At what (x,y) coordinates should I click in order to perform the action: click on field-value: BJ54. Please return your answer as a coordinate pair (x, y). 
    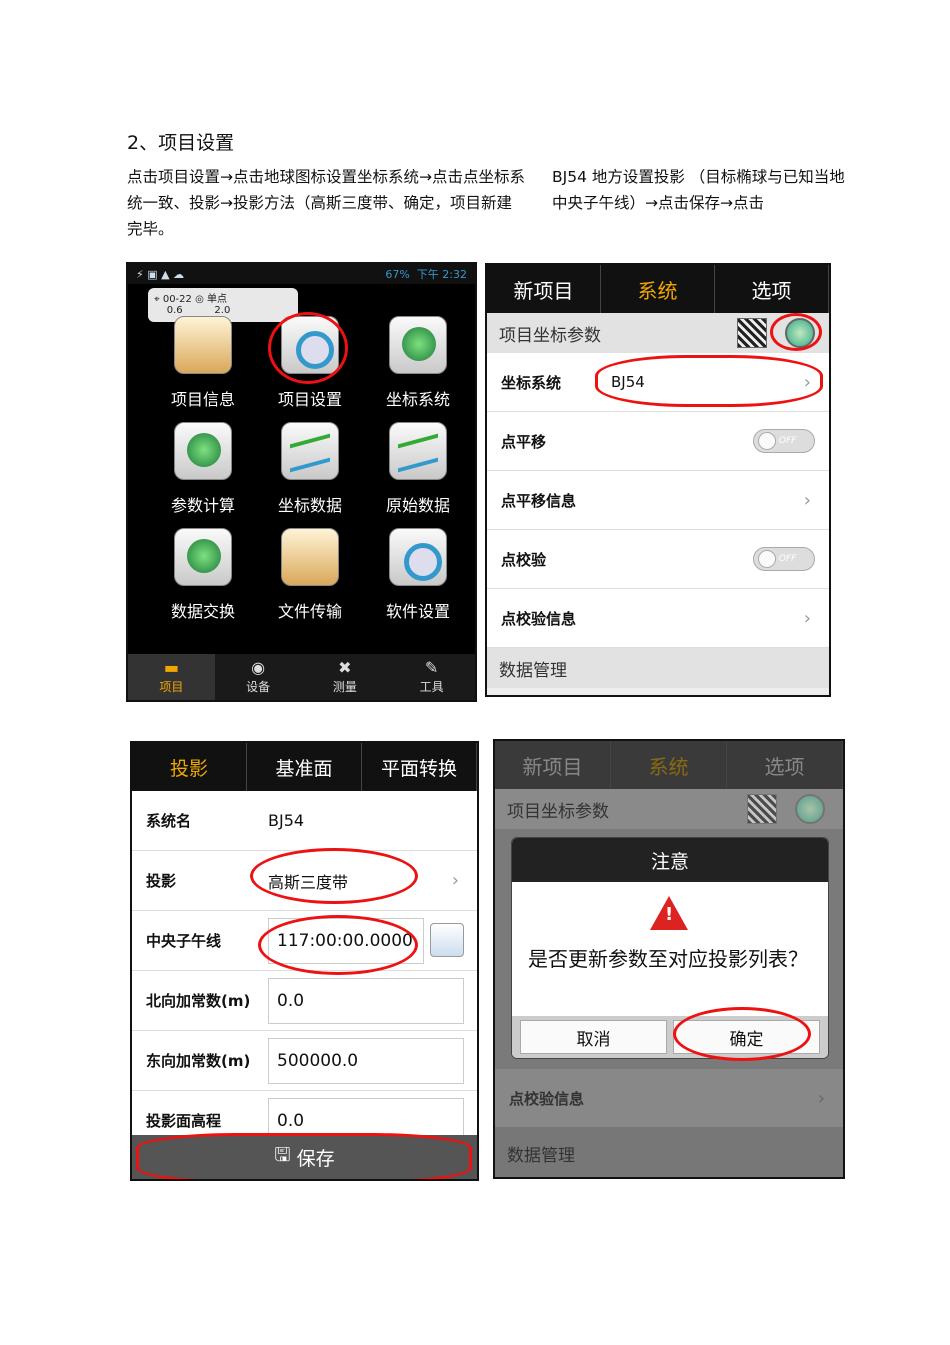
    Looking at the image, I should click on (286, 820).